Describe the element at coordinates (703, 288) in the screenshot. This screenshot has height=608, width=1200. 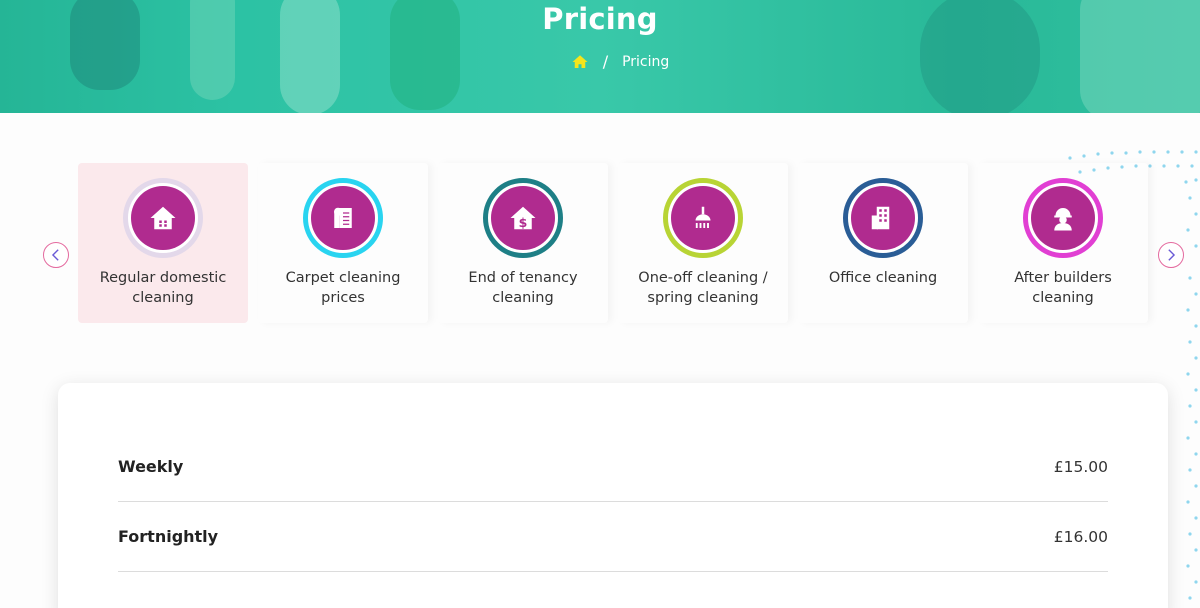
I see `service-label: One-off cleaning / spring cleaning` at that location.